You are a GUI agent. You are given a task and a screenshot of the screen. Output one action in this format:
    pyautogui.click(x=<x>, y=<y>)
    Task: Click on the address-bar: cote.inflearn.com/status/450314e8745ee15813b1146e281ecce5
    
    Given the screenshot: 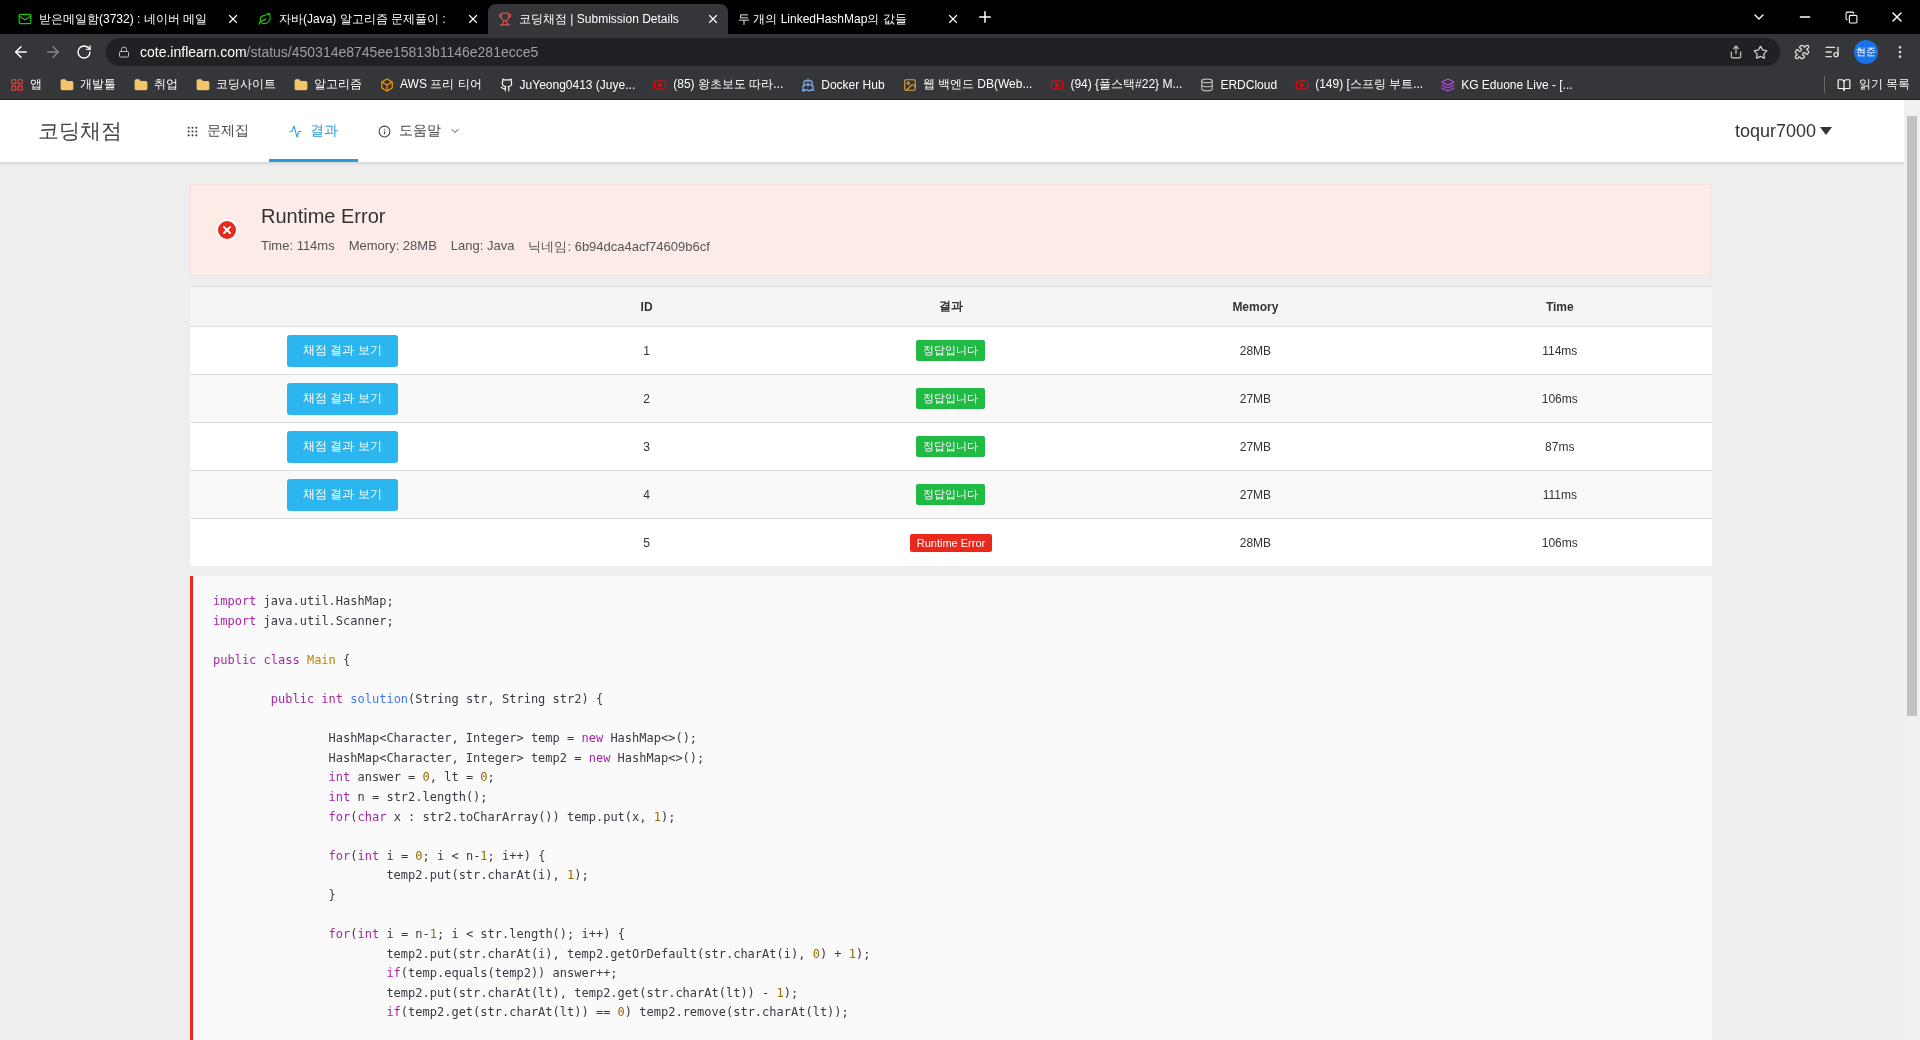 What is the action you would take?
    pyautogui.click(x=943, y=52)
    